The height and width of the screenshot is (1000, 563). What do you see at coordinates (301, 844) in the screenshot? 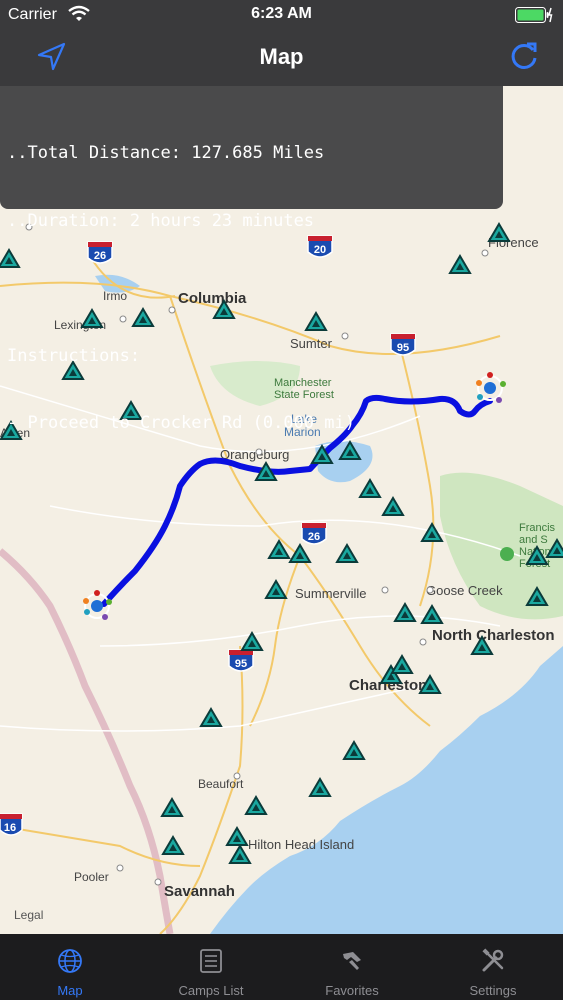
I see `city-hilton-head: Hilton Head Island` at bounding box center [301, 844].